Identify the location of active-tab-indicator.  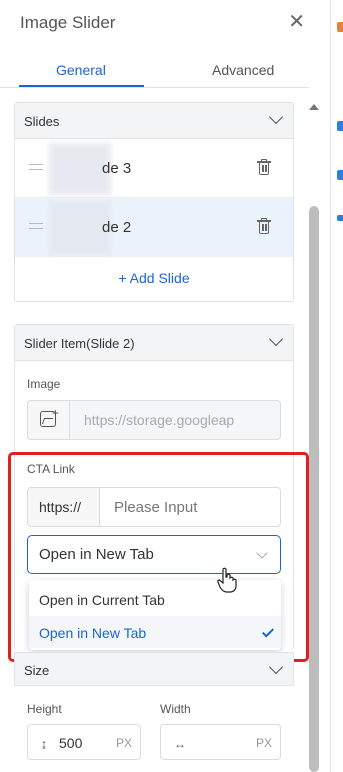
(81, 86).